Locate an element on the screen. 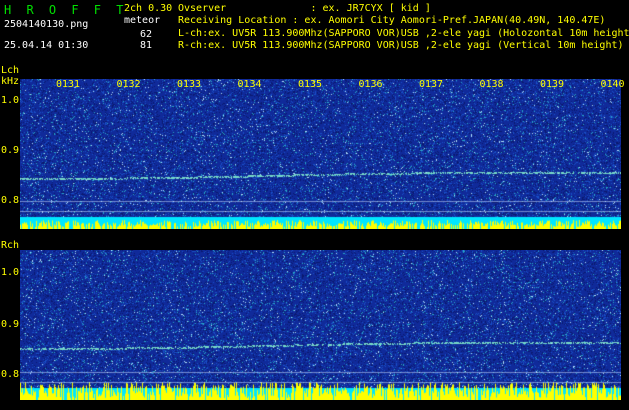 The width and height of the screenshot is (629, 410). time-tick-label: 0135 is located at coordinates (310, 84).